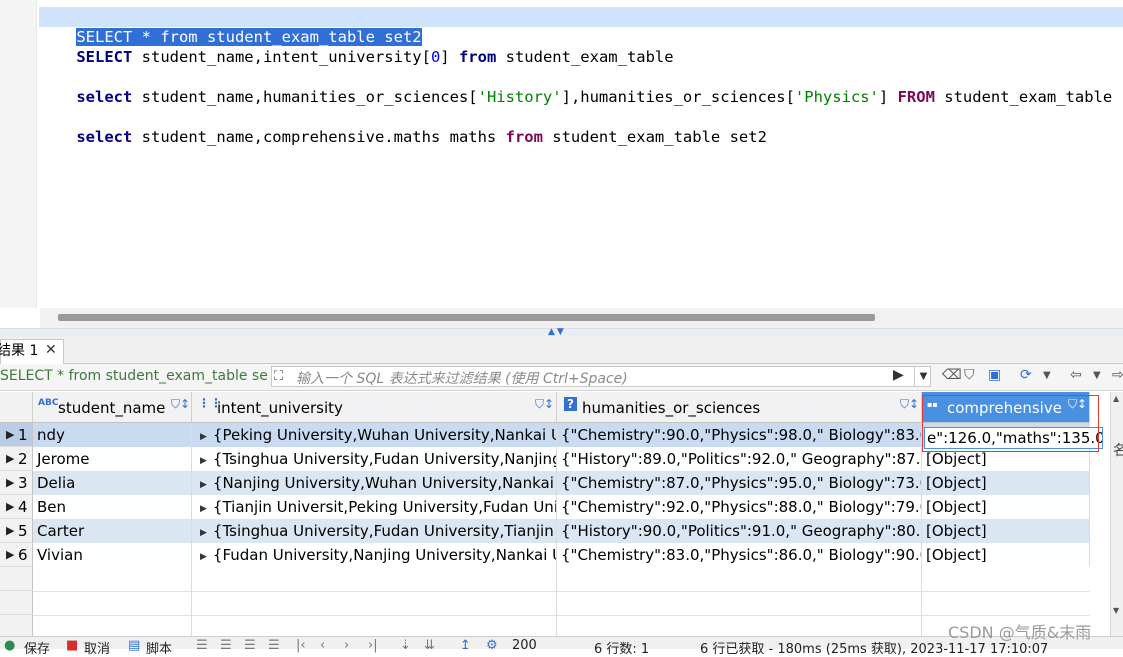  What do you see at coordinates (1076, 375) in the screenshot?
I see `back-icon: ⇦` at bounding box center [1076, 375].